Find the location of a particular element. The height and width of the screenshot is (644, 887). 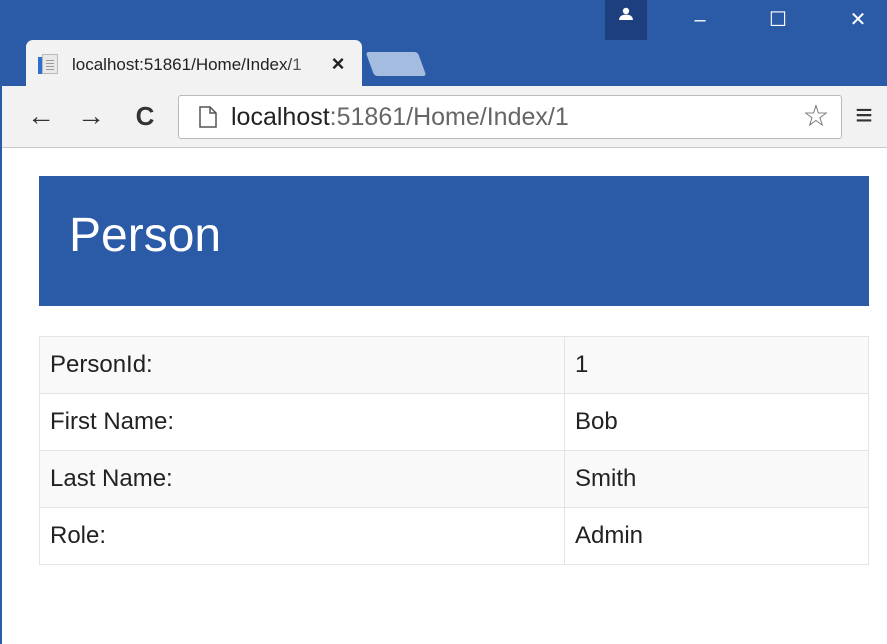

reload-button: C is located at coordinates (145, 116).